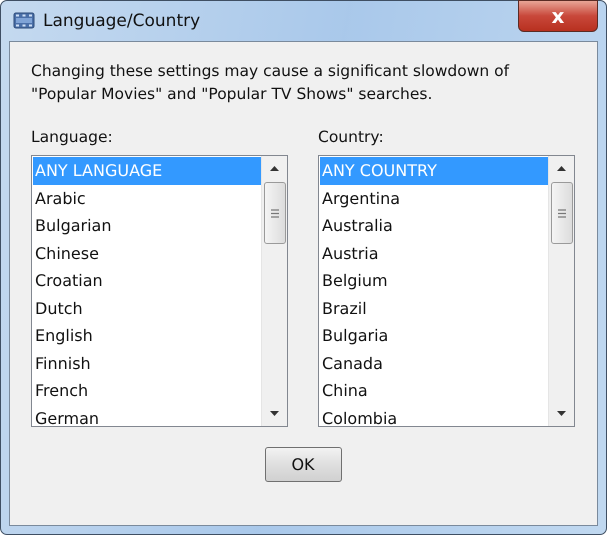 This screenshot has width=607, height=535. Describe the element at coordinates (434, 253) in the screenshot. I see `list-item: Austria` at that location.